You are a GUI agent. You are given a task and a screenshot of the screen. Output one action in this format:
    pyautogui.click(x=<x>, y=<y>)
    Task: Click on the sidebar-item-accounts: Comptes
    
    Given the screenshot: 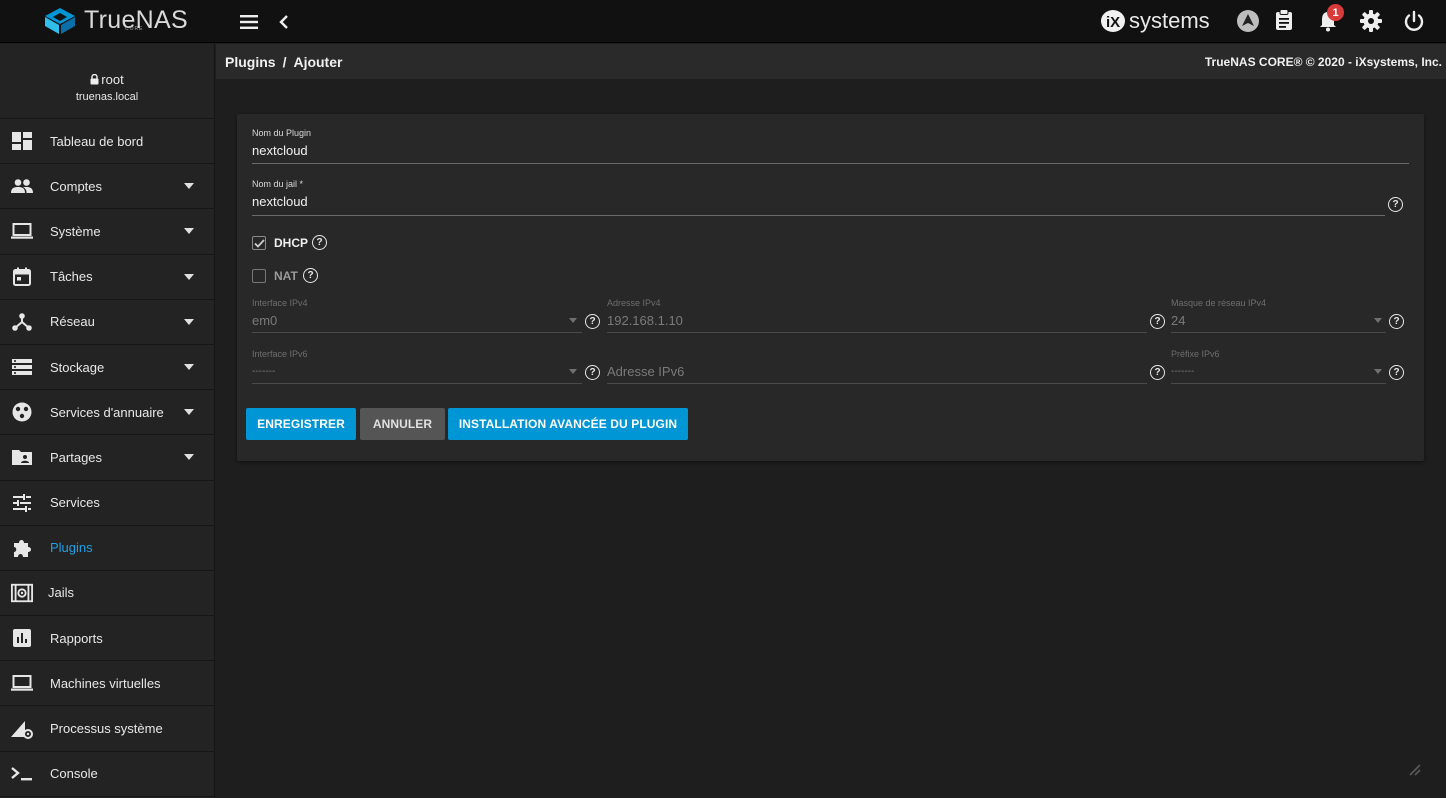 What is the action you would take?
    pyautogui.click(x=107, y=187)
    